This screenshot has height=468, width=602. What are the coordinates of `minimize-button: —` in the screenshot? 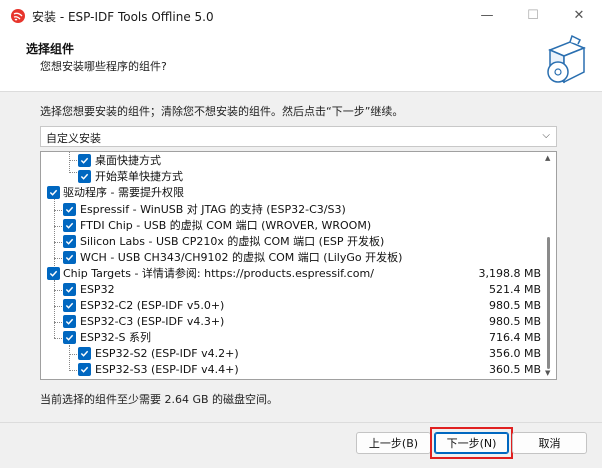 It's located at (487, 15).